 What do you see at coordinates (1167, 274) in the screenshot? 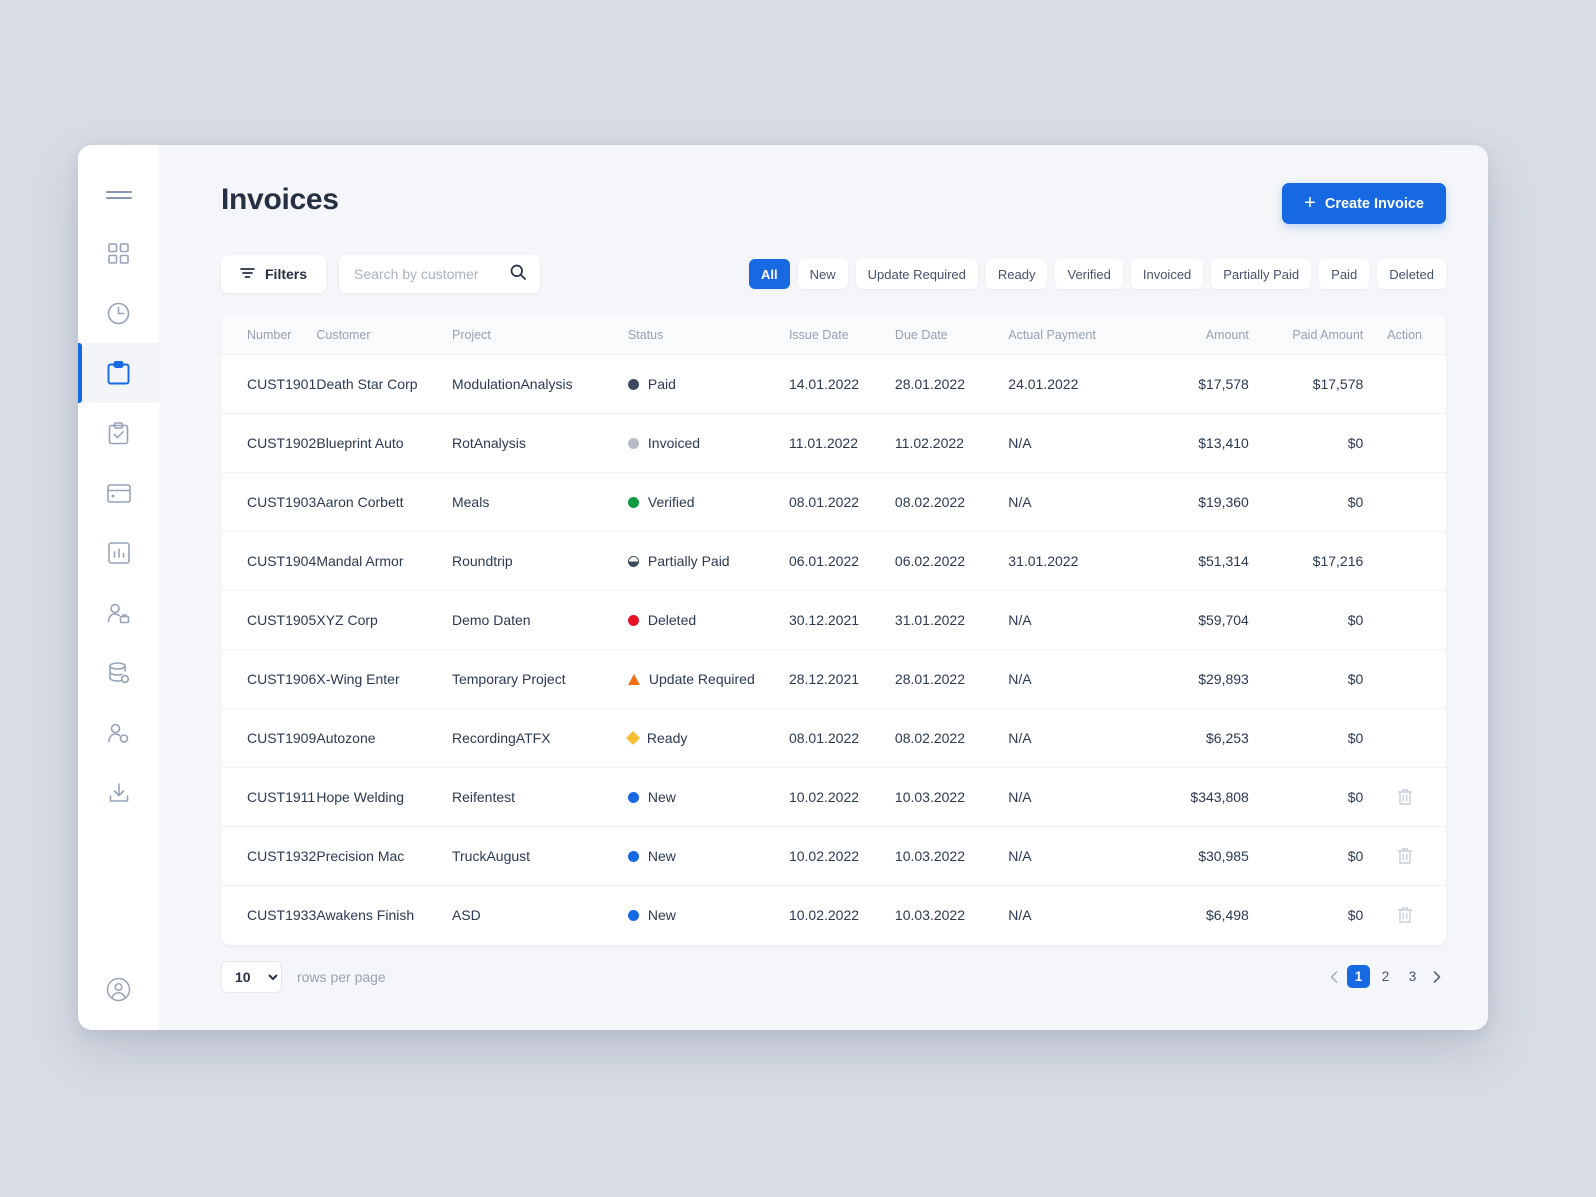
I see `status-tab-invoiced: Invoiced` at bounding box center [1167, 274].